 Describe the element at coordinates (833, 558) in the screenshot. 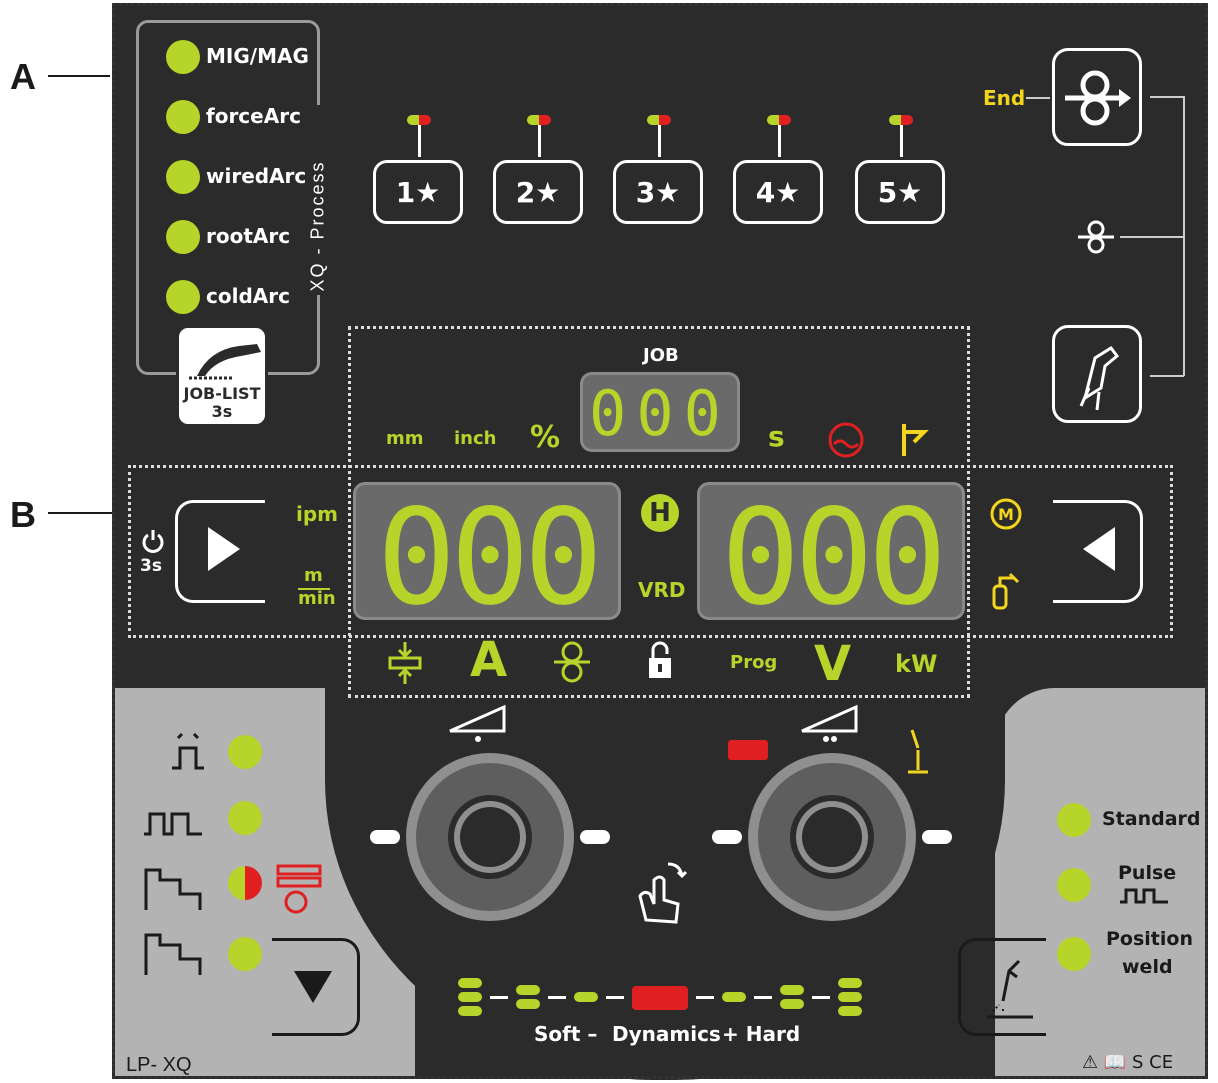

I see `right-display-value: 000` at that location.